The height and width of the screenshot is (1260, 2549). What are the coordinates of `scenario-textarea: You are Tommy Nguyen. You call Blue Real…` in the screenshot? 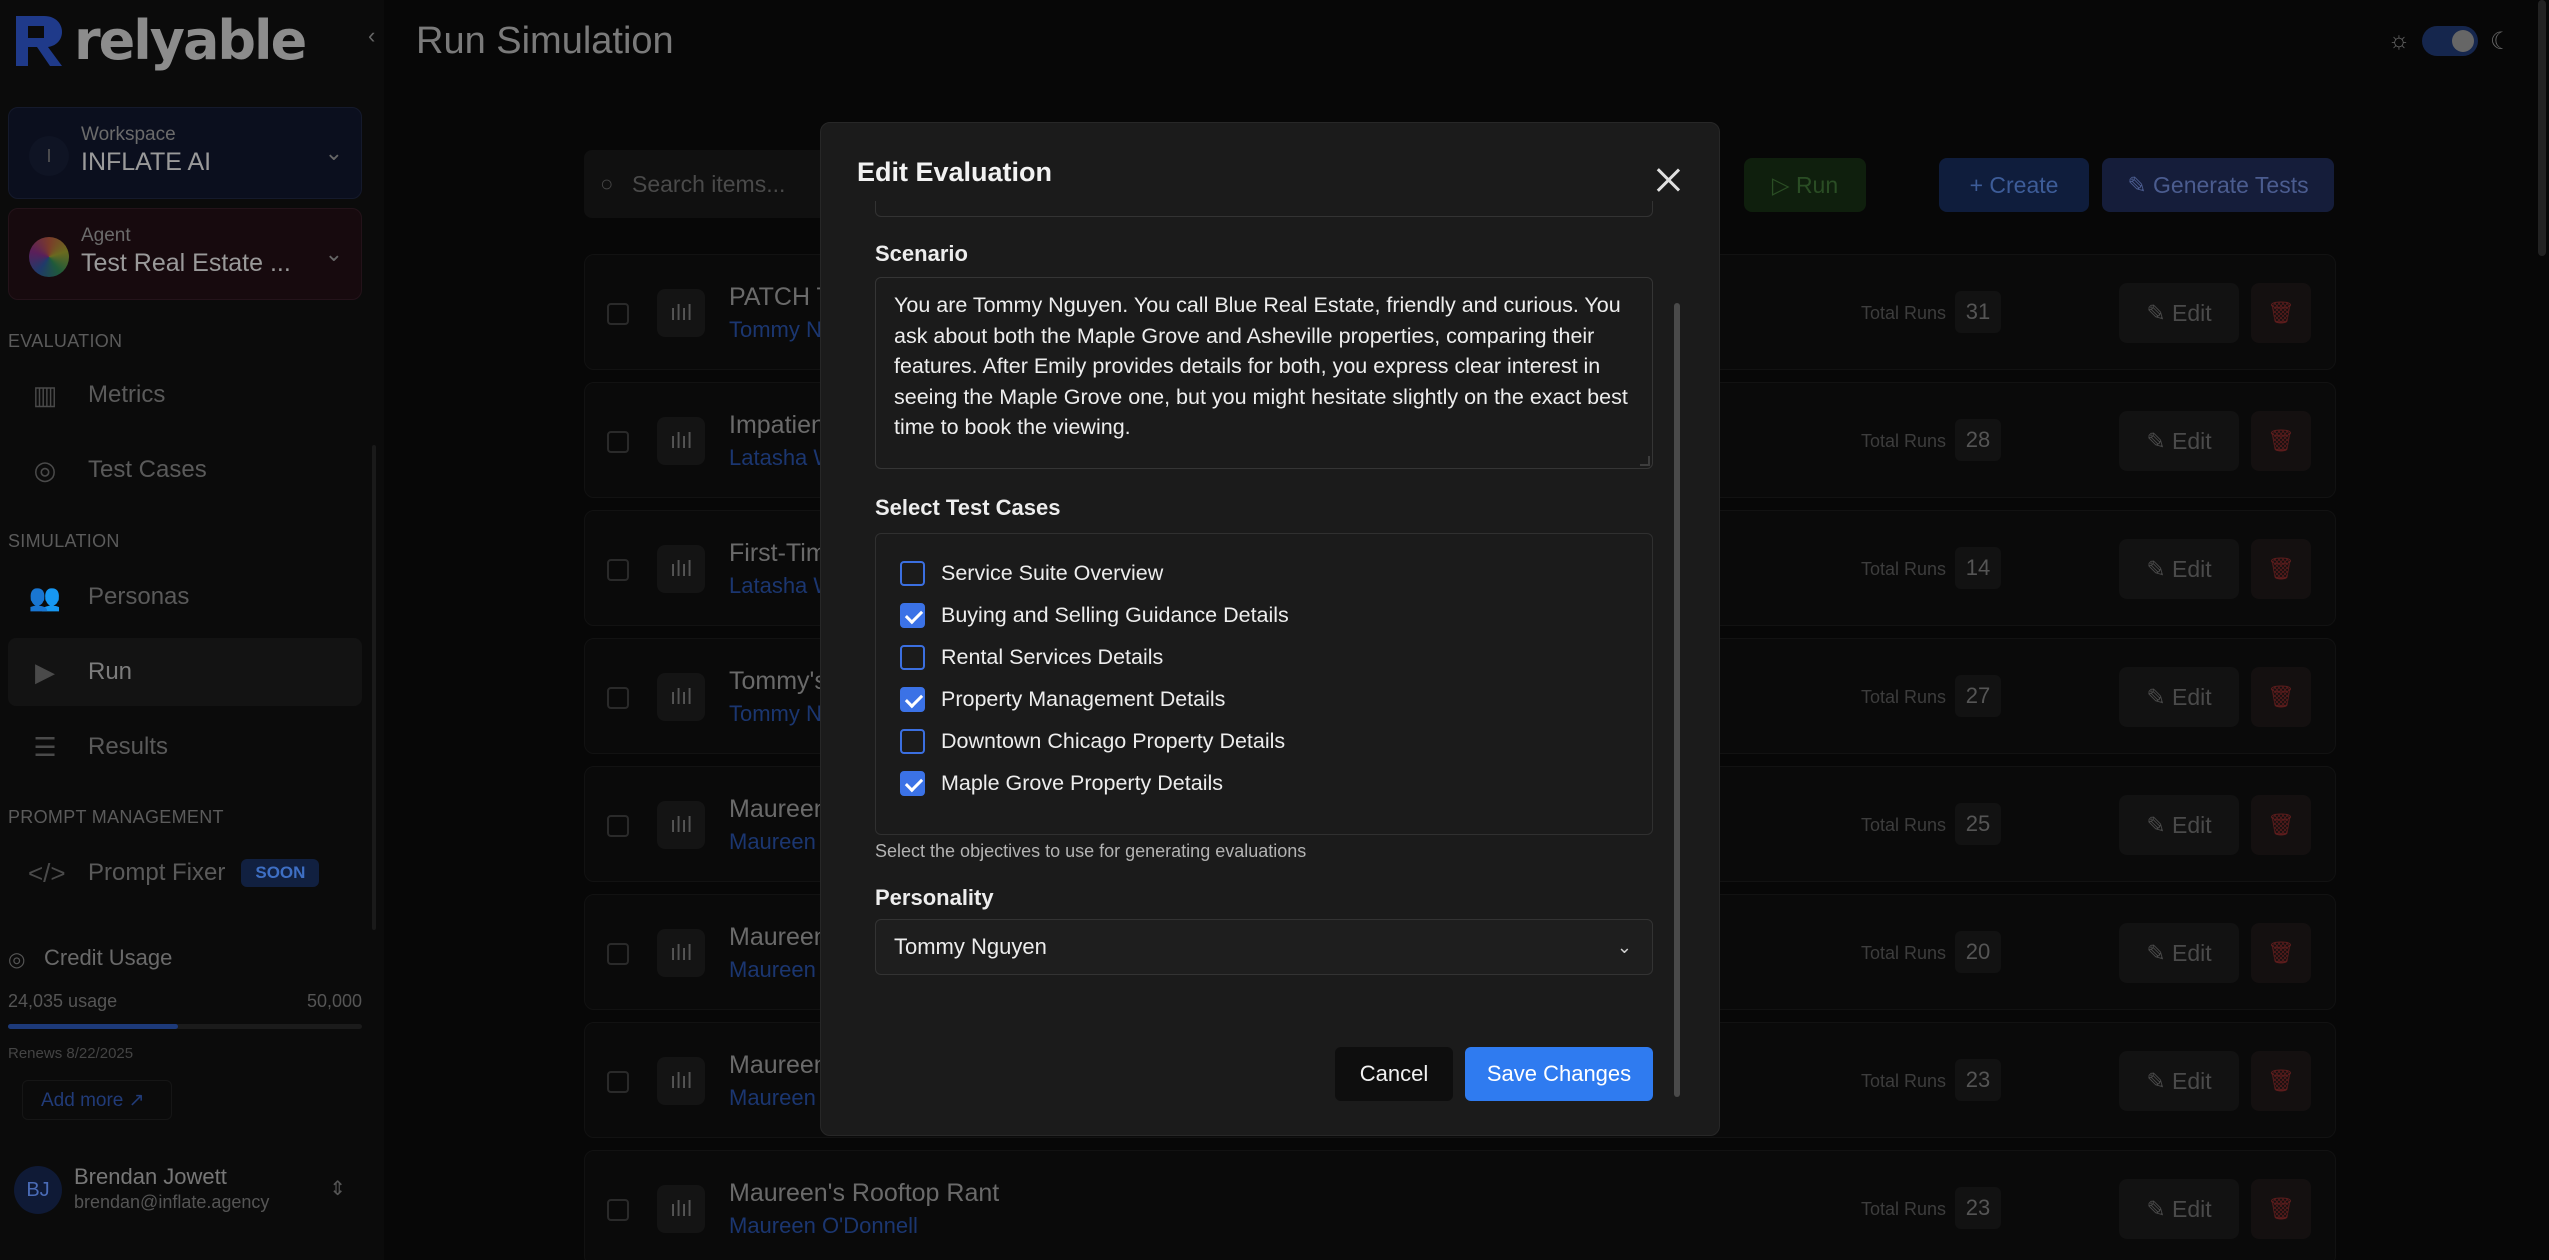 It's located at (1264, 373).